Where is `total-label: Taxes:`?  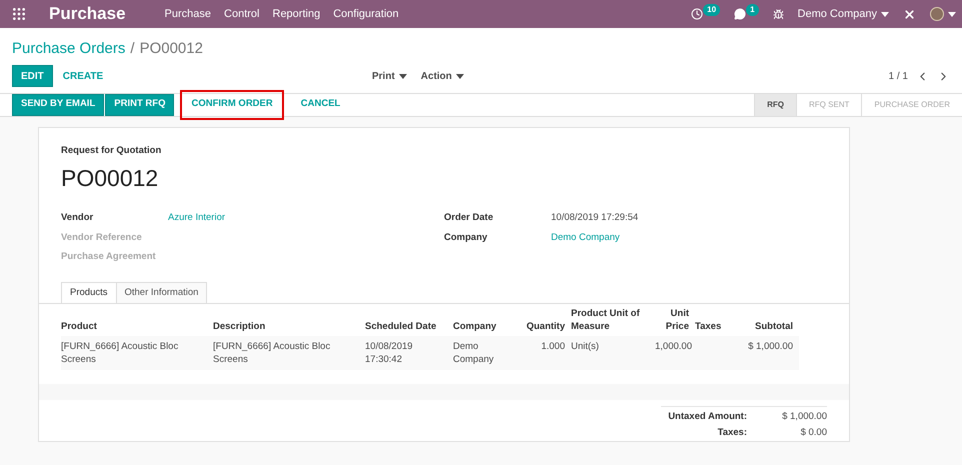 total-label: Taxes: is located at coordinates (732, 433).